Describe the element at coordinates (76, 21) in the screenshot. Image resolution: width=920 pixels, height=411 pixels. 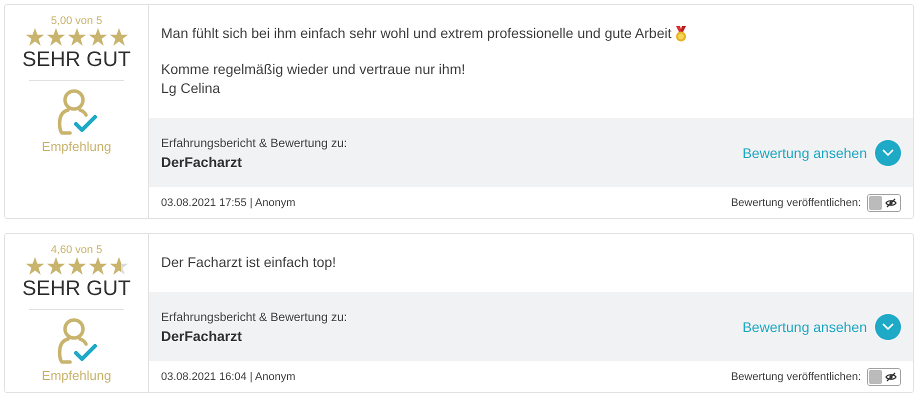
I see `rating-score: 5,00 von 5` at that location.